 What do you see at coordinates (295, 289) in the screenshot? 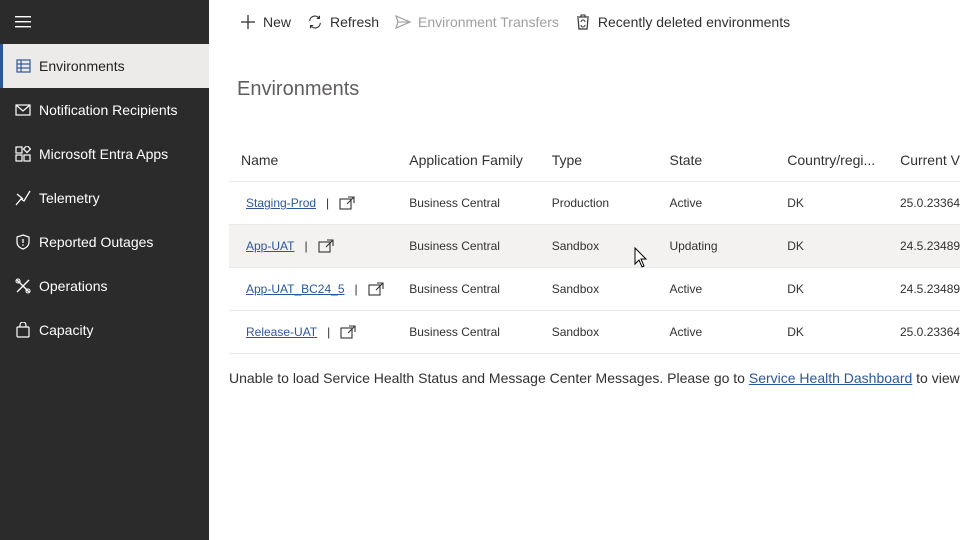
I see `environment-link: App-UAT_BC24_5` at bounding box center [295, 289].